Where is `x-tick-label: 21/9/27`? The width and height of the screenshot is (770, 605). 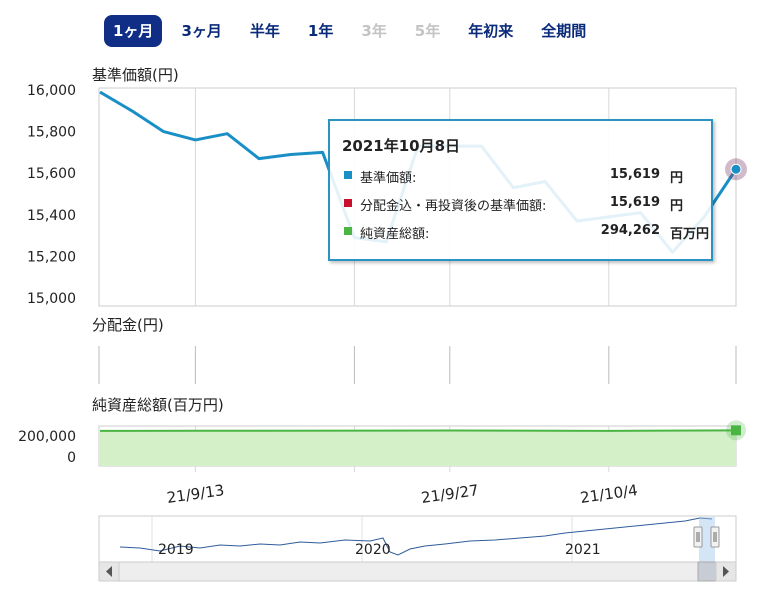 x-tick-label: 21/9/27 is located at coordinates (450, 494).